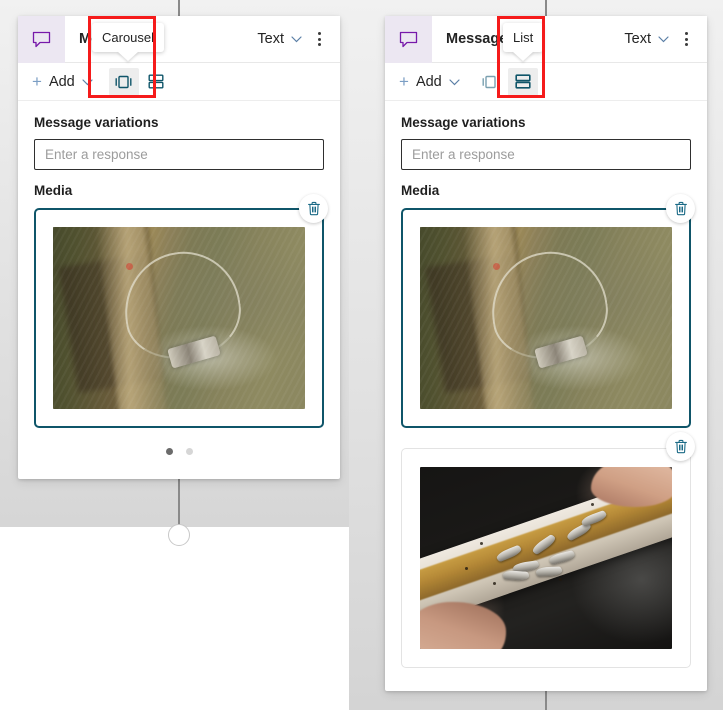 The height and width of the screenshot is (710, 723). I want to click on connector-line-bottom-right, so click(546, 699).